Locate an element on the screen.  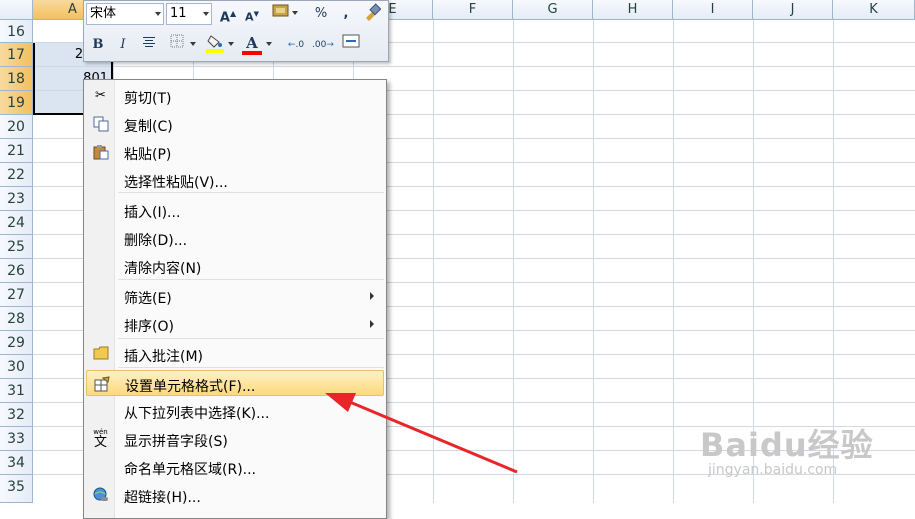
menu-item-filter: 筛选(E) is located at coordinates (235, 296).